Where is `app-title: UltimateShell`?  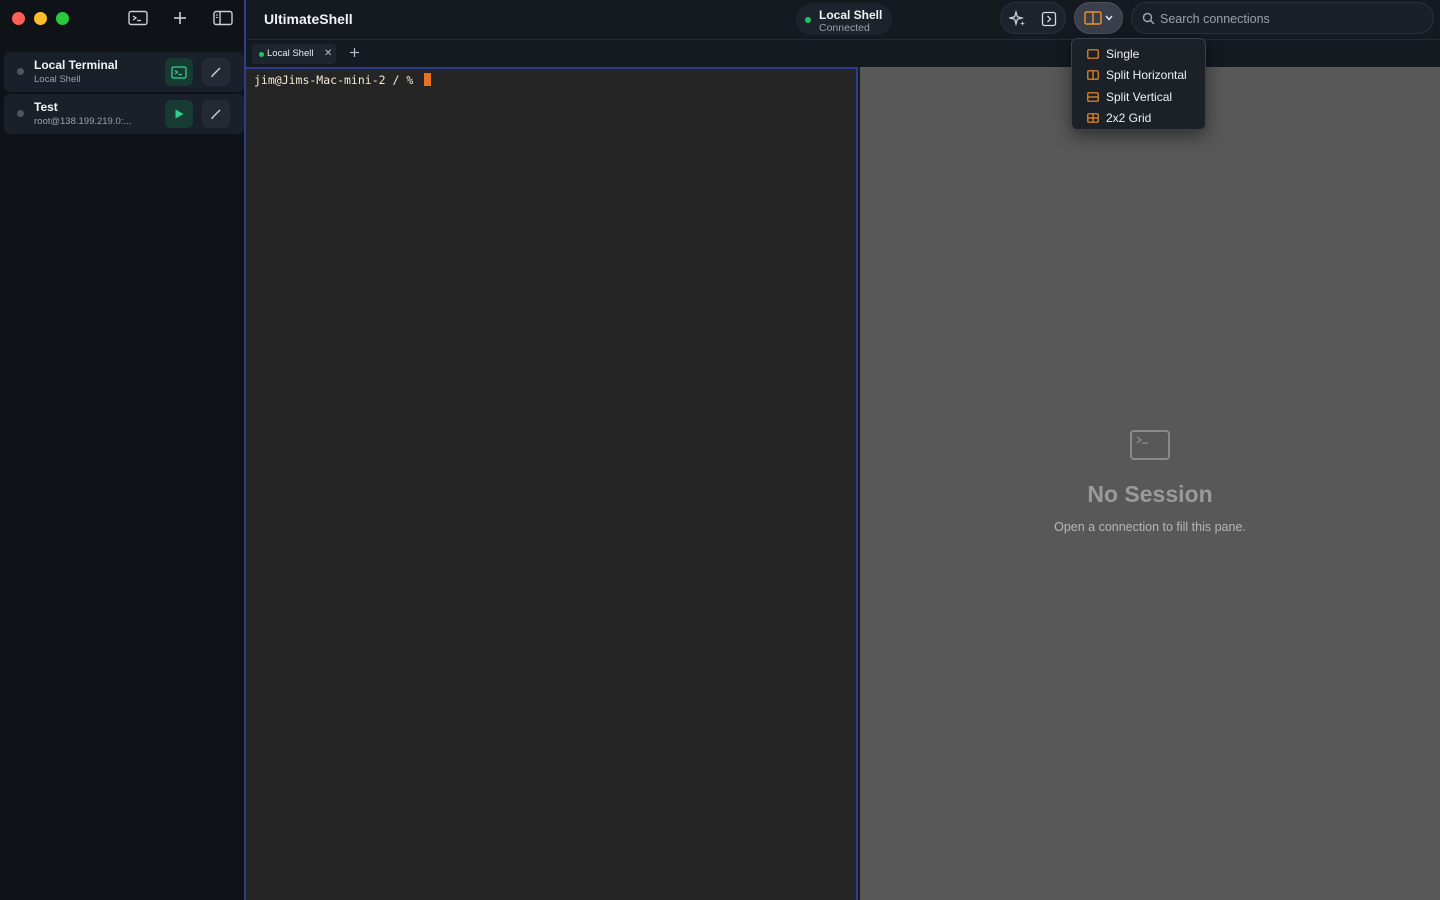
app-title: UltimateShell is located at coordinates (308, 19).